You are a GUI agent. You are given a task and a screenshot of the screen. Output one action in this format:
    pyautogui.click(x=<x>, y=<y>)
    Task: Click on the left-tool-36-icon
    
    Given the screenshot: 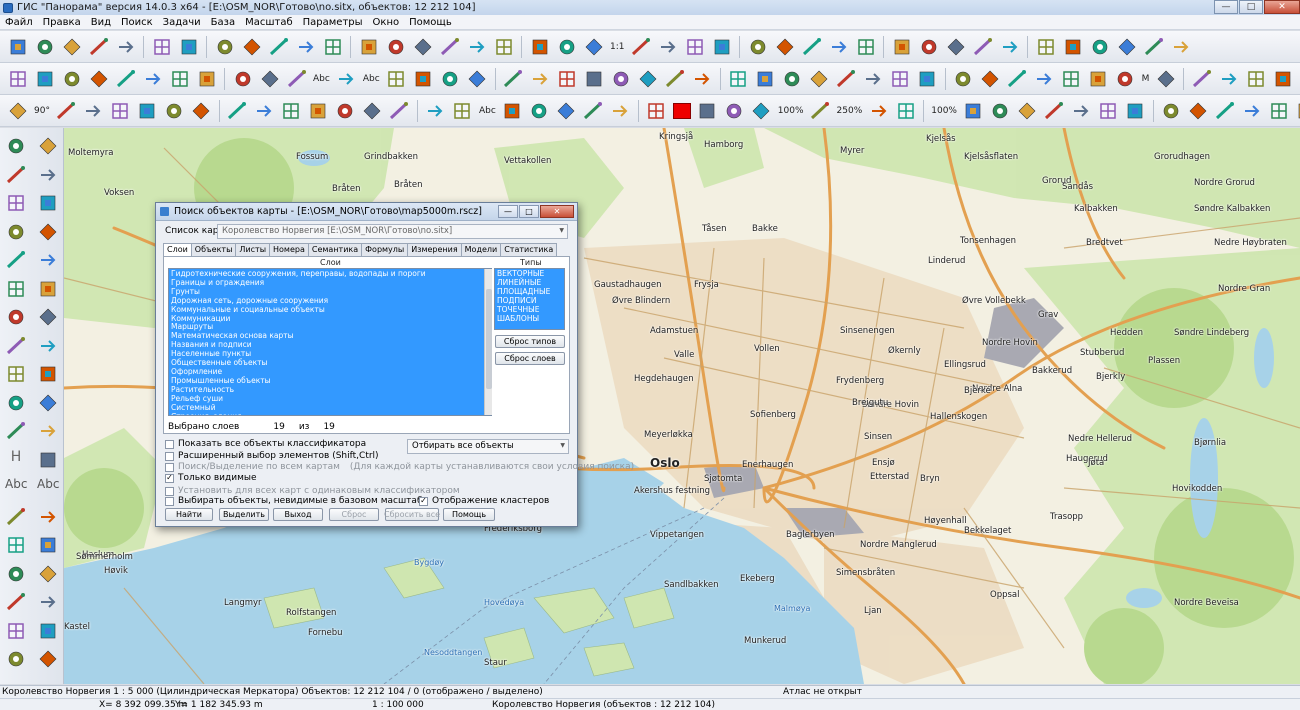 What is the action you would take?
    pyautogui.click(x=48, y=631)
    